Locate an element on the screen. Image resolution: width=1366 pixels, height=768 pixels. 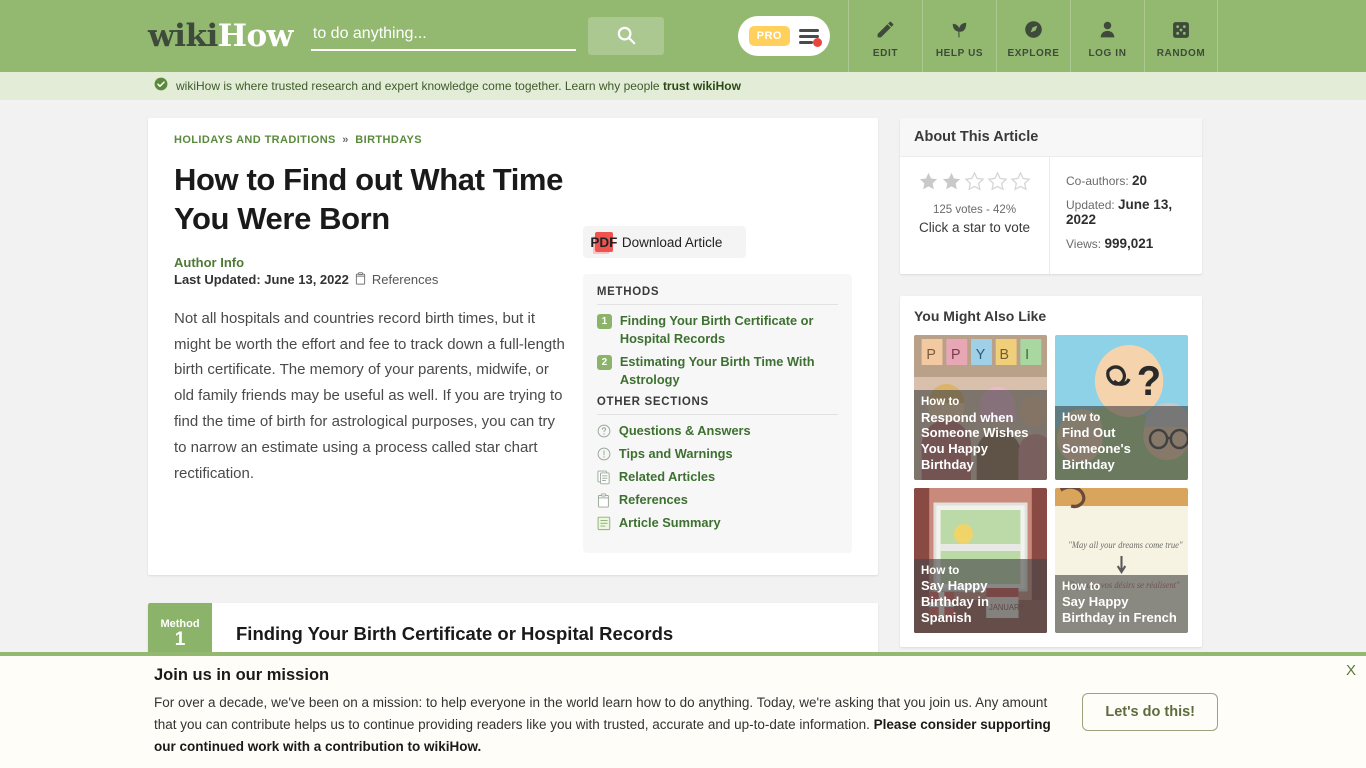
references-link: References is located at coordinates (405, 279).